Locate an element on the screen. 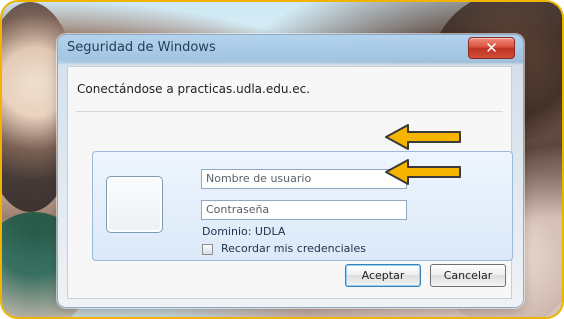 This screenshot has width=564, height=319. username-input: Nombre de usuario is located at coordinates (304, 179).